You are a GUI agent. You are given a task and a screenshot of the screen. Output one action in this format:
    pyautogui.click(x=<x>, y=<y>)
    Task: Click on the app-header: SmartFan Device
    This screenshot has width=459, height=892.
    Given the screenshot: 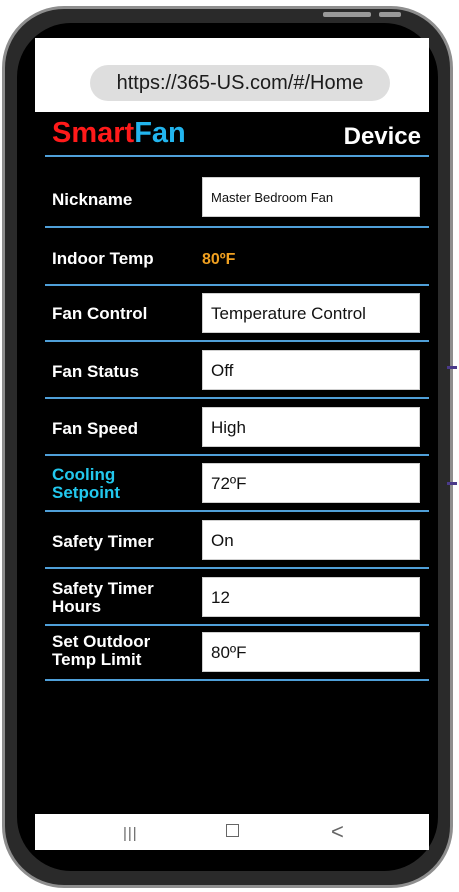 What is the action you would take?
    pyautogui.click(x=232, y=134)
    